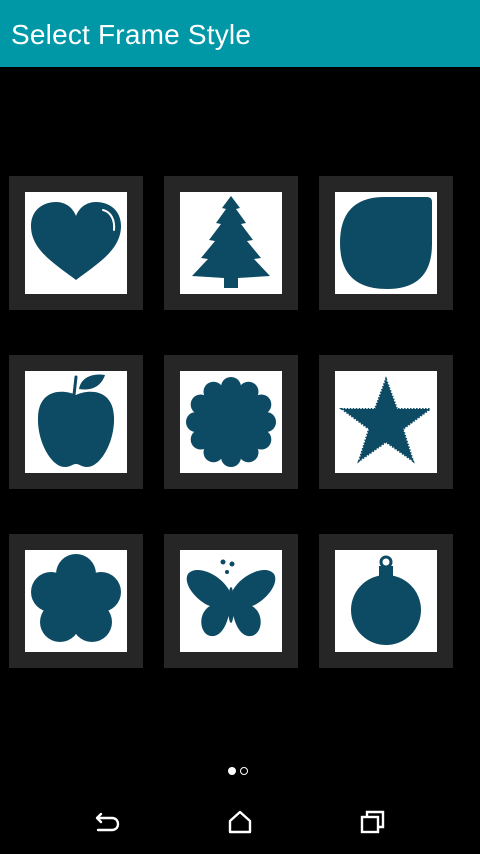  I want to click on heart-icon, so click(76, 241).